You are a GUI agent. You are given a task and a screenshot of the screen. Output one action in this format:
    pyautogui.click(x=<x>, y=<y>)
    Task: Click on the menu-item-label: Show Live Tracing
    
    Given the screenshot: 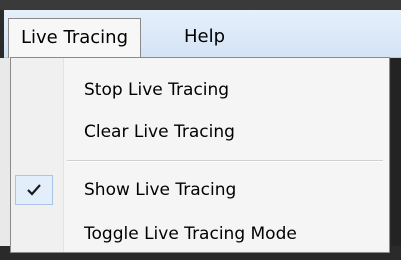 What is the action you would take?
    pyautogui.click(x=160, y=190)
    